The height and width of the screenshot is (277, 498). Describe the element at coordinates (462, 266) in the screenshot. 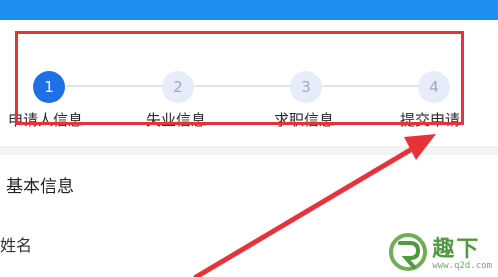

I see `watermark-url: www.q2d.com` at that location.